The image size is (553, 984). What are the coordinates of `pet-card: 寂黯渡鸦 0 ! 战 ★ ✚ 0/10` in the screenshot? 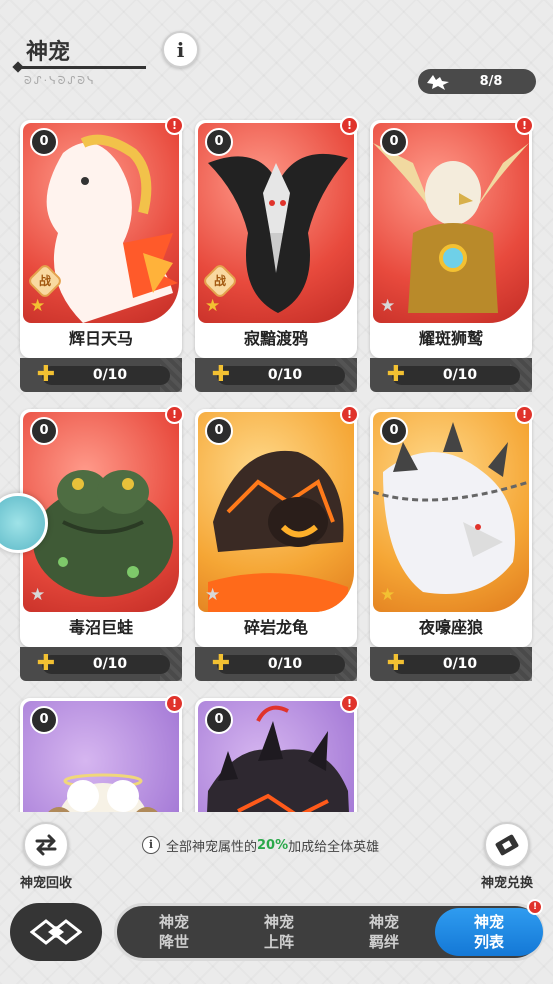 It's located at (277, 255).